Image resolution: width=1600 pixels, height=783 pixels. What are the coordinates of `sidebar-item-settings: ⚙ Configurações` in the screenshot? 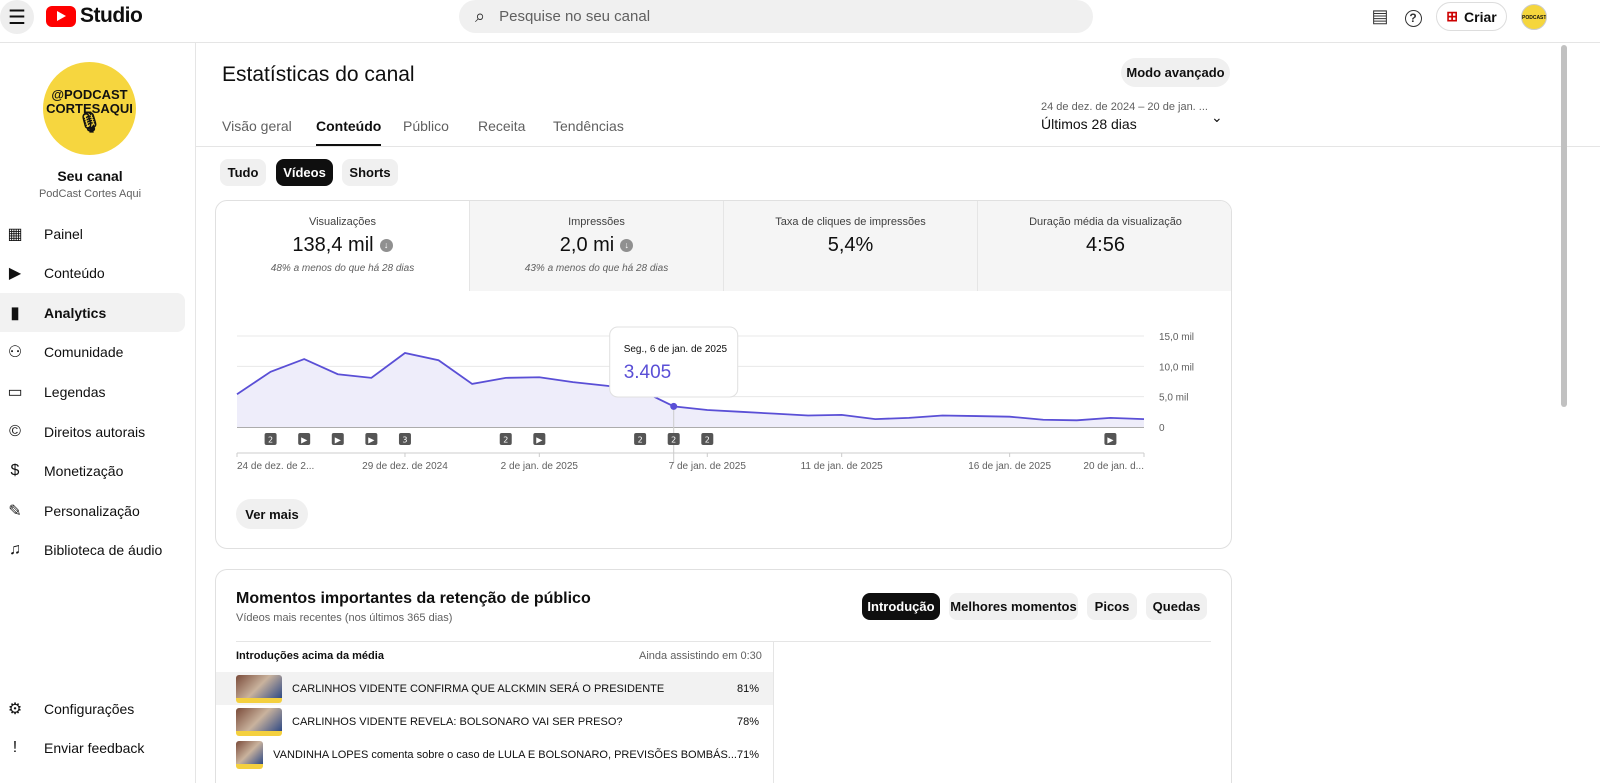 It's located at (92, 708).